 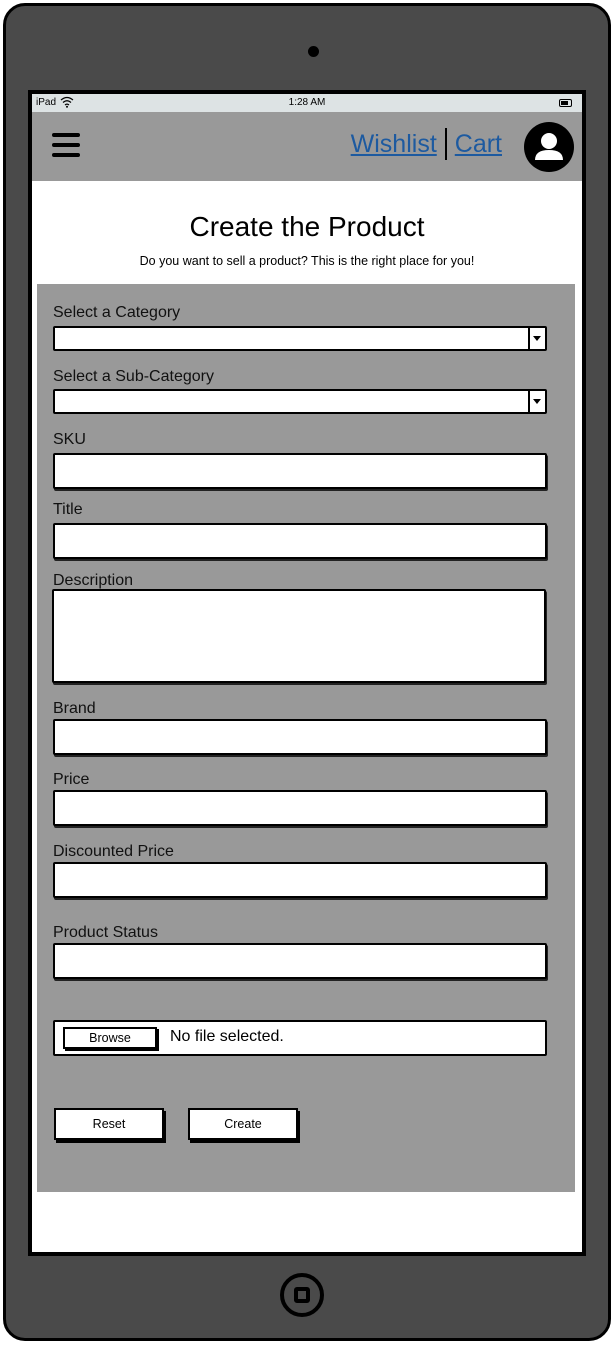 I want to click on cart-link: Cart, so click(x=478, y=144).